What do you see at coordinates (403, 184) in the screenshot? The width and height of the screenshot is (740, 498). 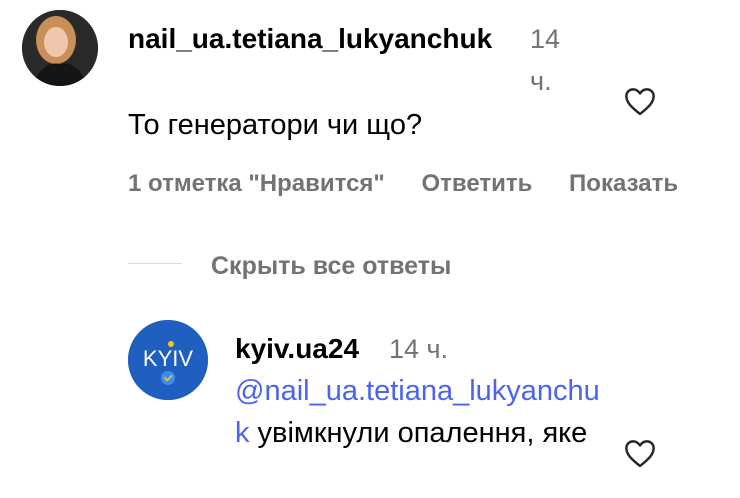 I see `comment-actions: 1 отметка "Нравится" Ответить Показать` at bounding box center [403, 184].